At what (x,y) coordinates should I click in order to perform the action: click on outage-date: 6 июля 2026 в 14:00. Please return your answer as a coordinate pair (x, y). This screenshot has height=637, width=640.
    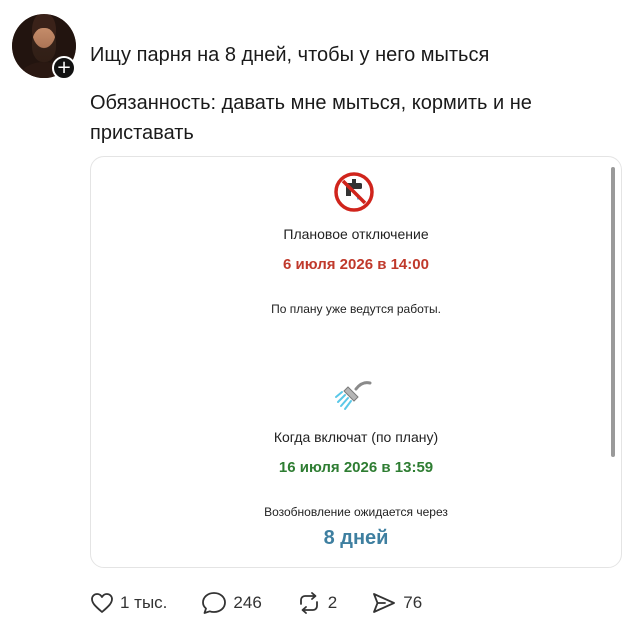
    Looking at the image, I should click on (356, 264).